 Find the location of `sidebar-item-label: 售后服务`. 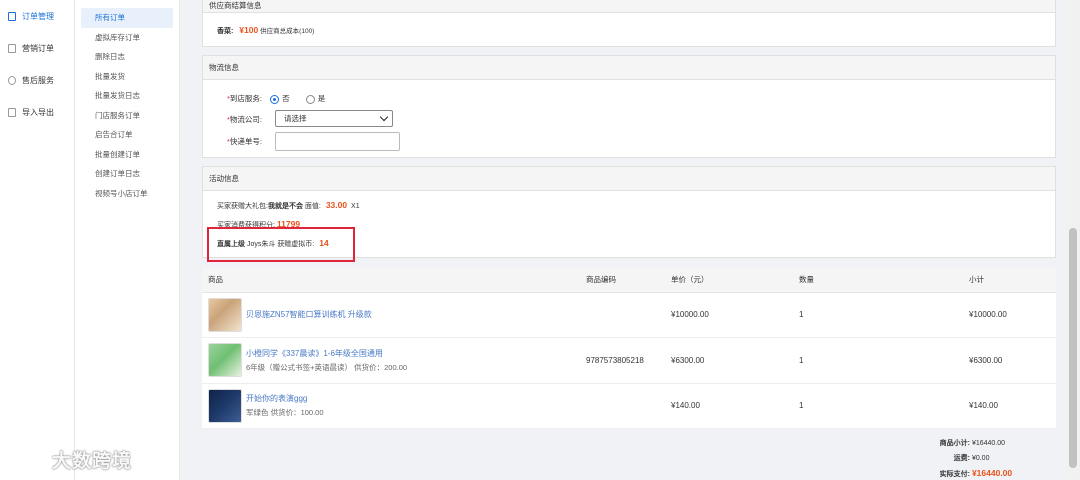

sidebar-item-label: 售后服务 is located at coordinates (38, 80).